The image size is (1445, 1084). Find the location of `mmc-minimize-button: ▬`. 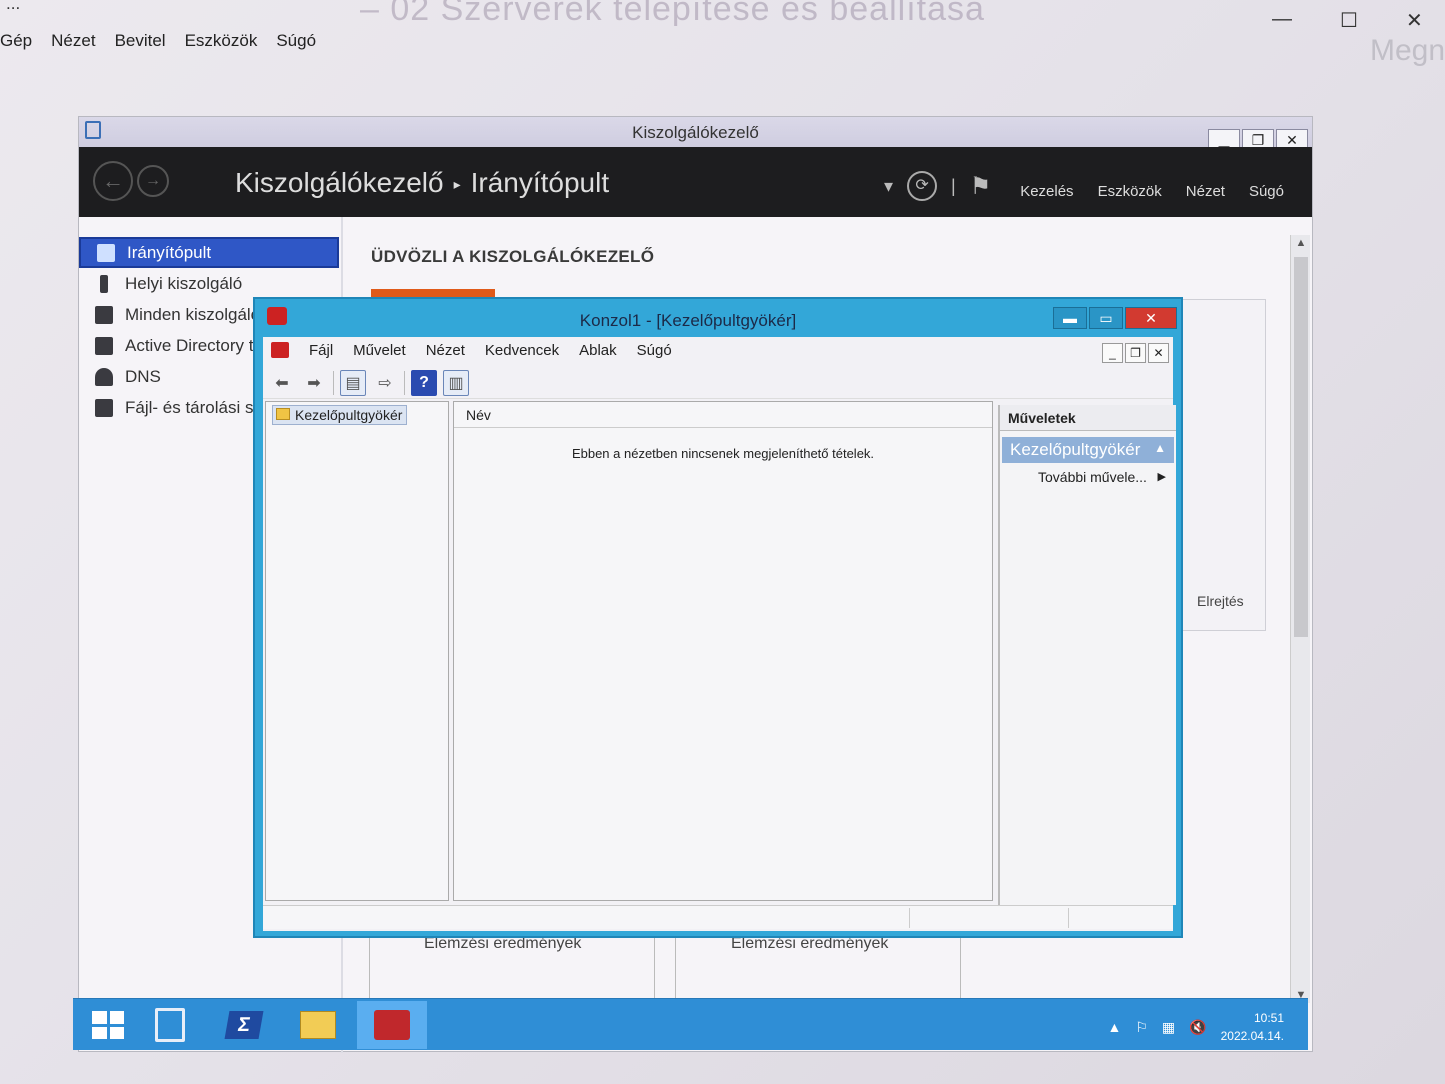

mmc-minimize-button: ▬ is located at coordinates (1070, 318).